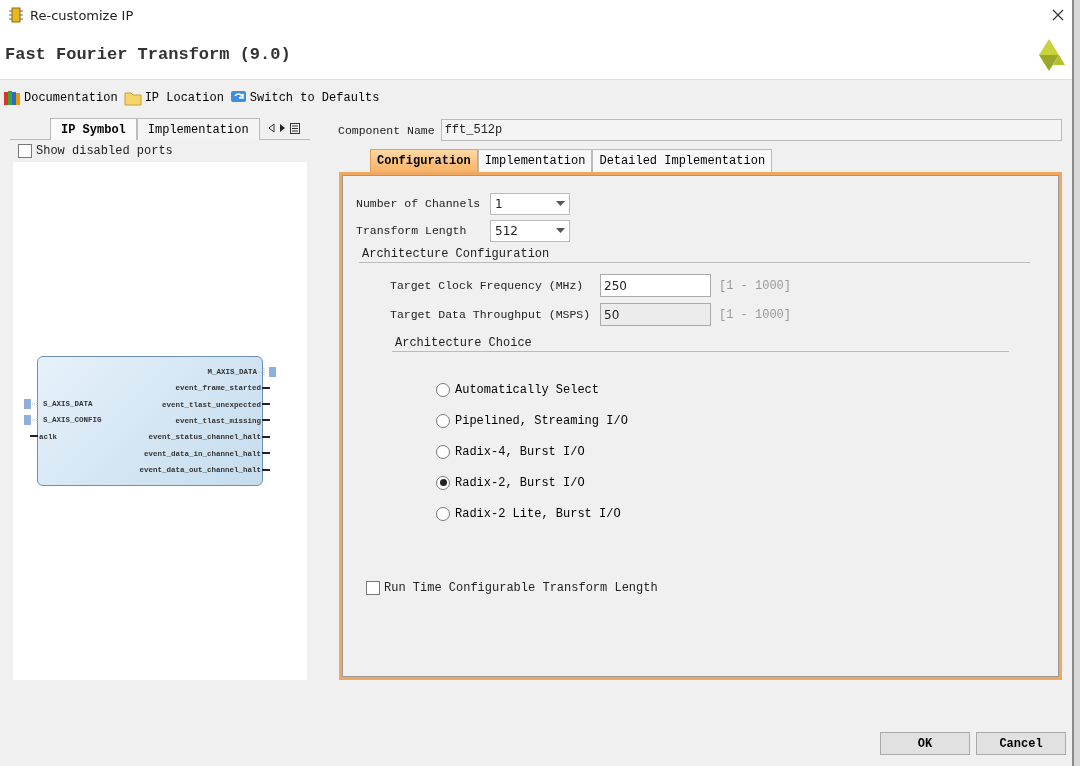 The width and height of the screenshot is (1080, 766). I want to click on right-arrow-icon, so click(282, 128).